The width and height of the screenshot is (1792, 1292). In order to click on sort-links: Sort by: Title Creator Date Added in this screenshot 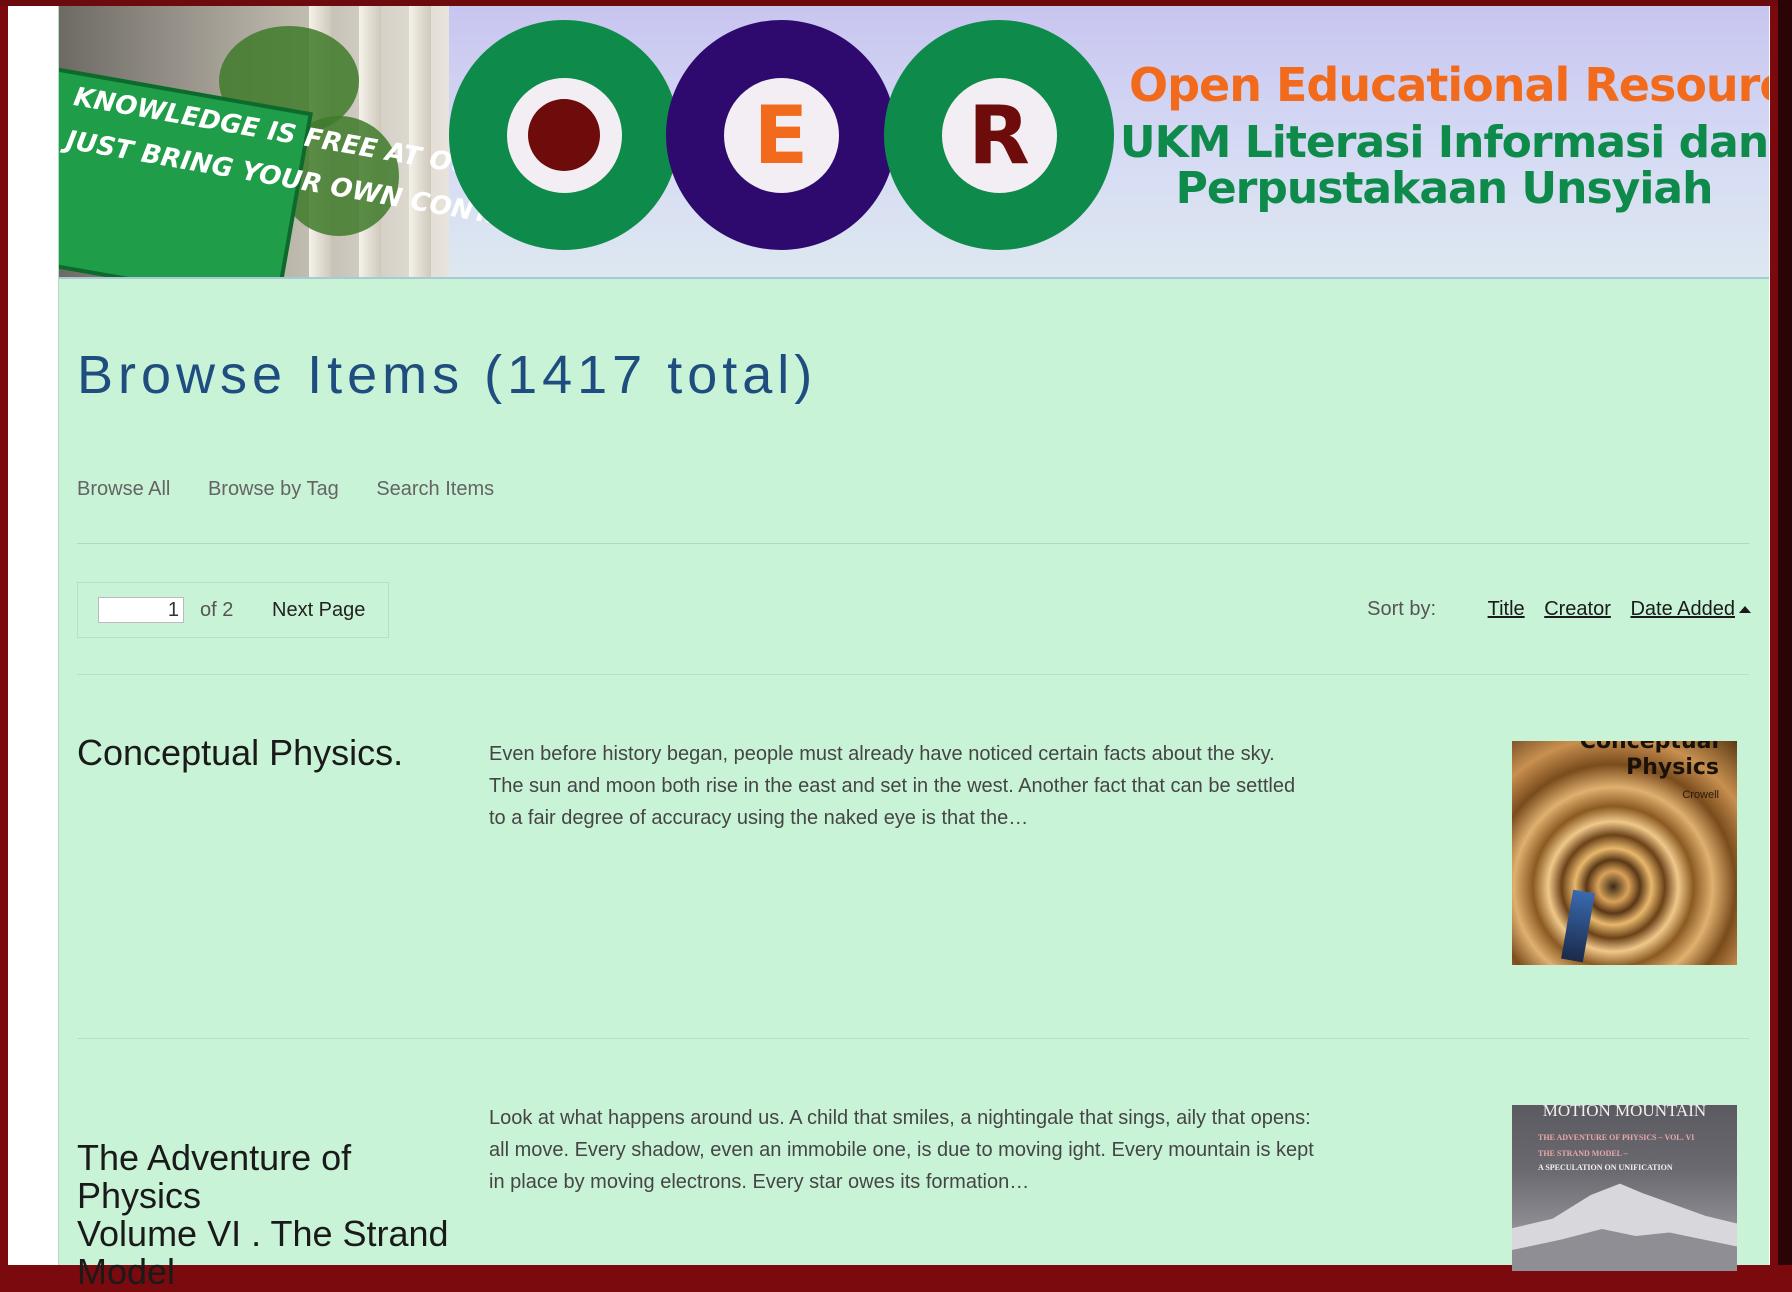, I will do `click(1559, 609)`.